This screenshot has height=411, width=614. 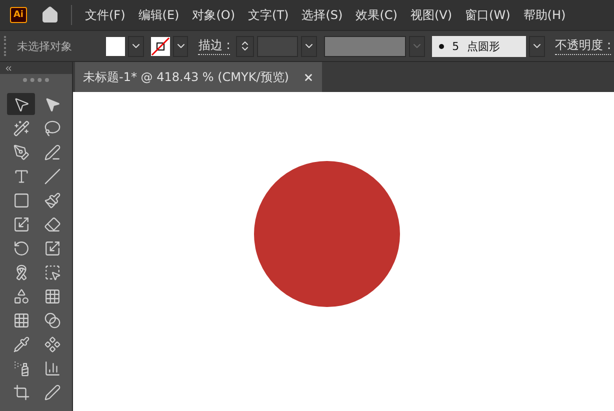 I want to click on line-icon, so click(x=52, y=176).